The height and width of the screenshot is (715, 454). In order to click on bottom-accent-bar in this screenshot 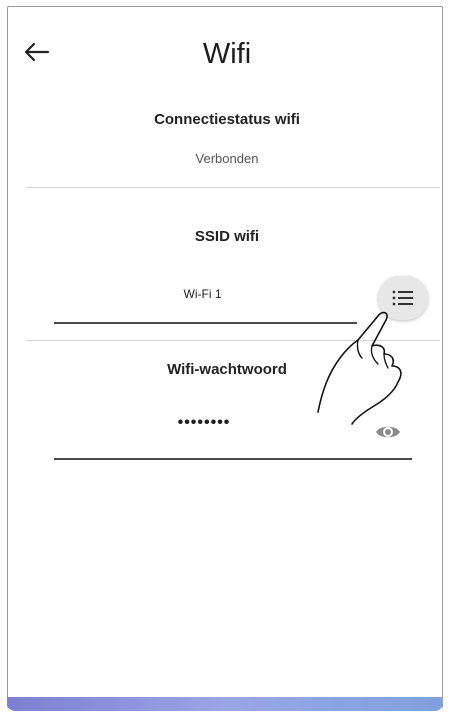, I will do `click(225, 704)`.